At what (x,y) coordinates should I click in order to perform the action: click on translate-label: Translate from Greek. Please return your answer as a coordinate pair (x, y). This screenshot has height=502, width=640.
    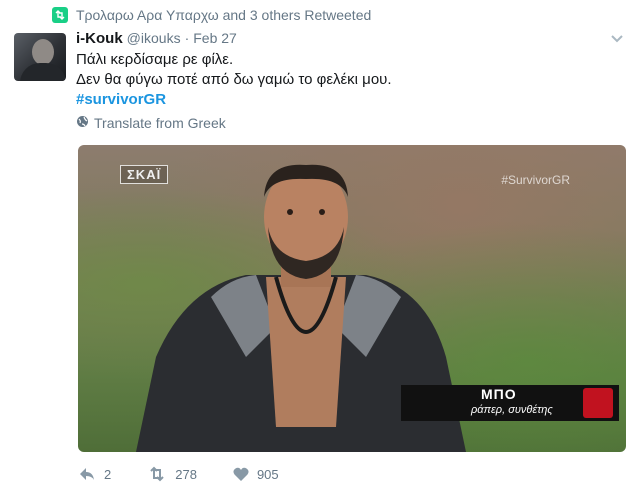
    Looking at the image, I should click on (160, 123).